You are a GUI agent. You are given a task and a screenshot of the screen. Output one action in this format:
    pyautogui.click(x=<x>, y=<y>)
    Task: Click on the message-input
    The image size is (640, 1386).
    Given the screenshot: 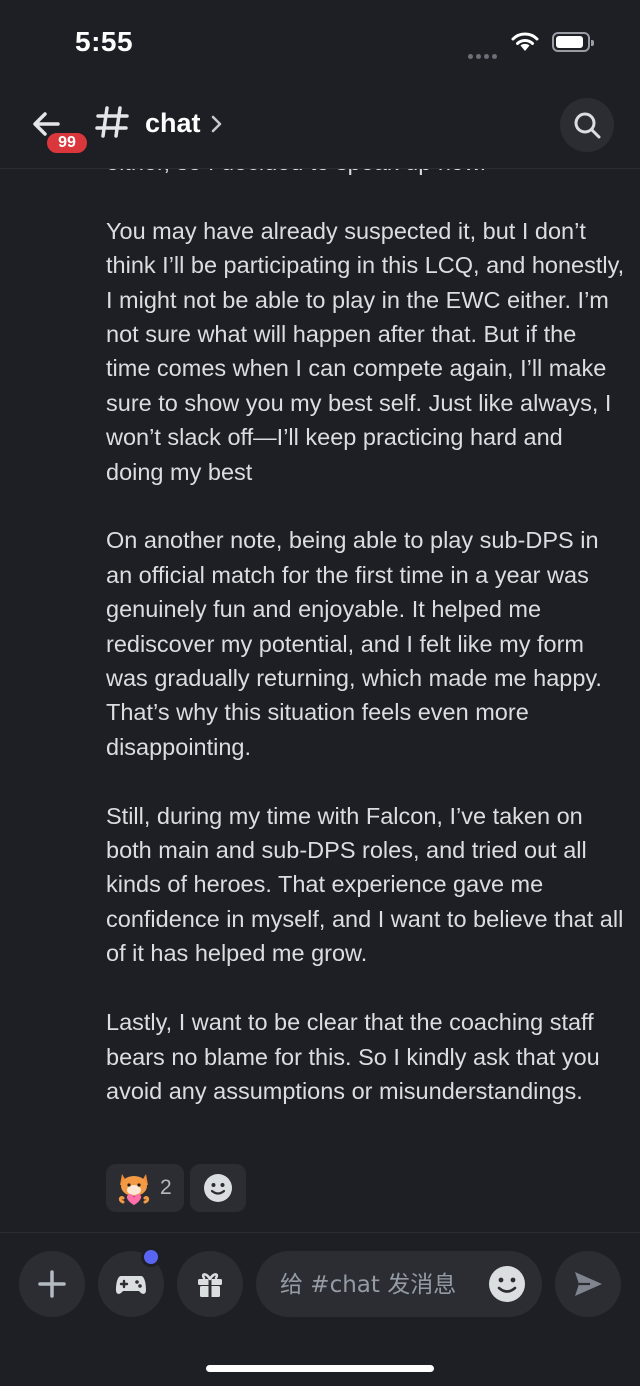 What is the action you would take?
    pyautogui.click(x=380, y=1285)
    